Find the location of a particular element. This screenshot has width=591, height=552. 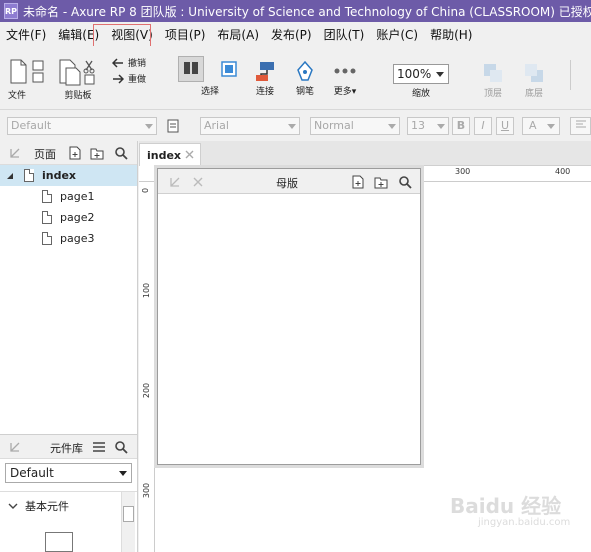

underline-button: U is located at coordinates (505, 126).